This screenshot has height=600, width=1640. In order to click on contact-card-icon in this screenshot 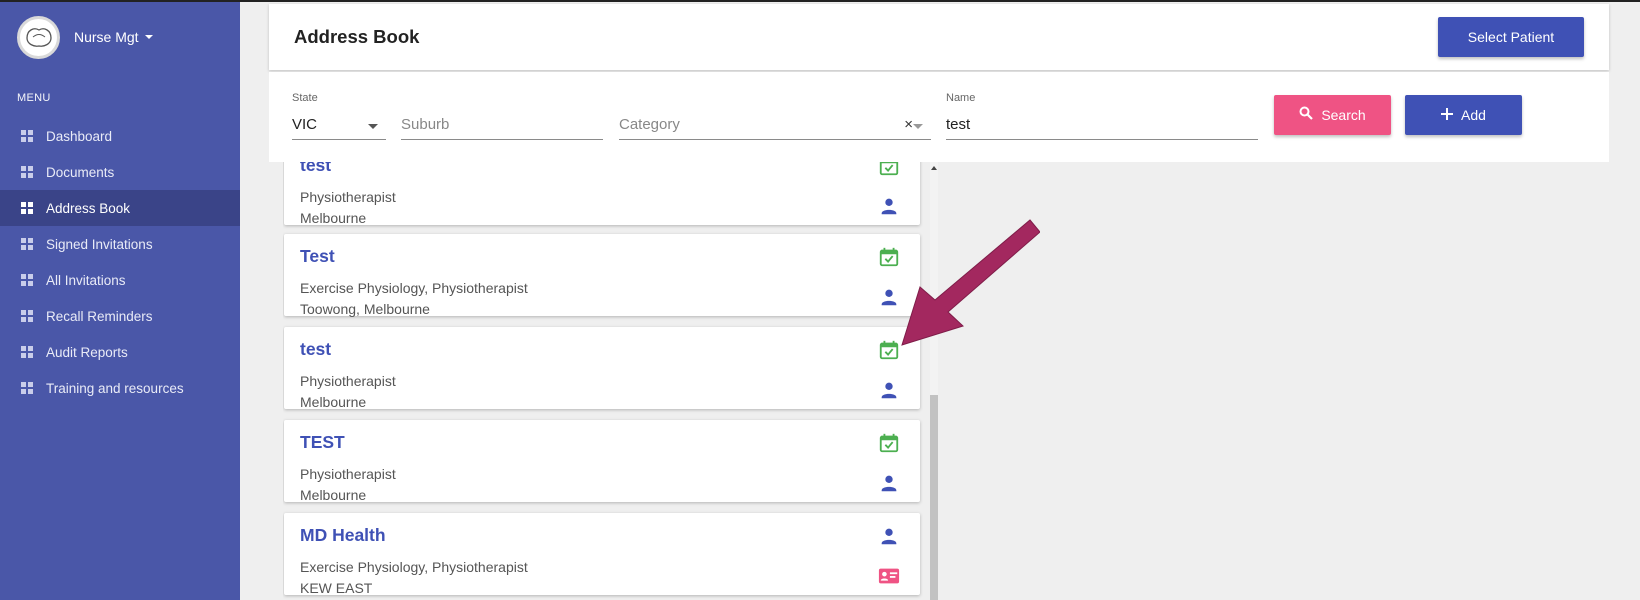, I will do `click(889, 576)`.